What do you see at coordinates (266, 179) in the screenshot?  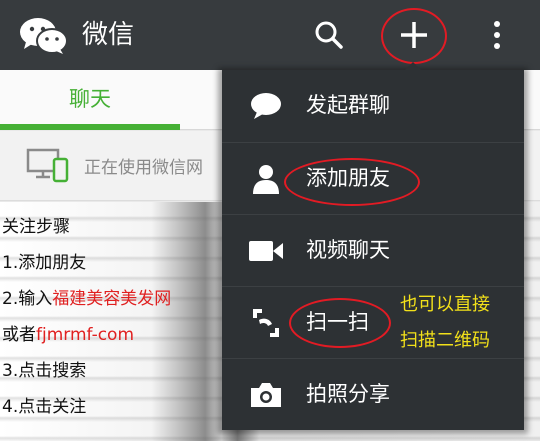 I see `person-icon` at bounding box center [266, 179].